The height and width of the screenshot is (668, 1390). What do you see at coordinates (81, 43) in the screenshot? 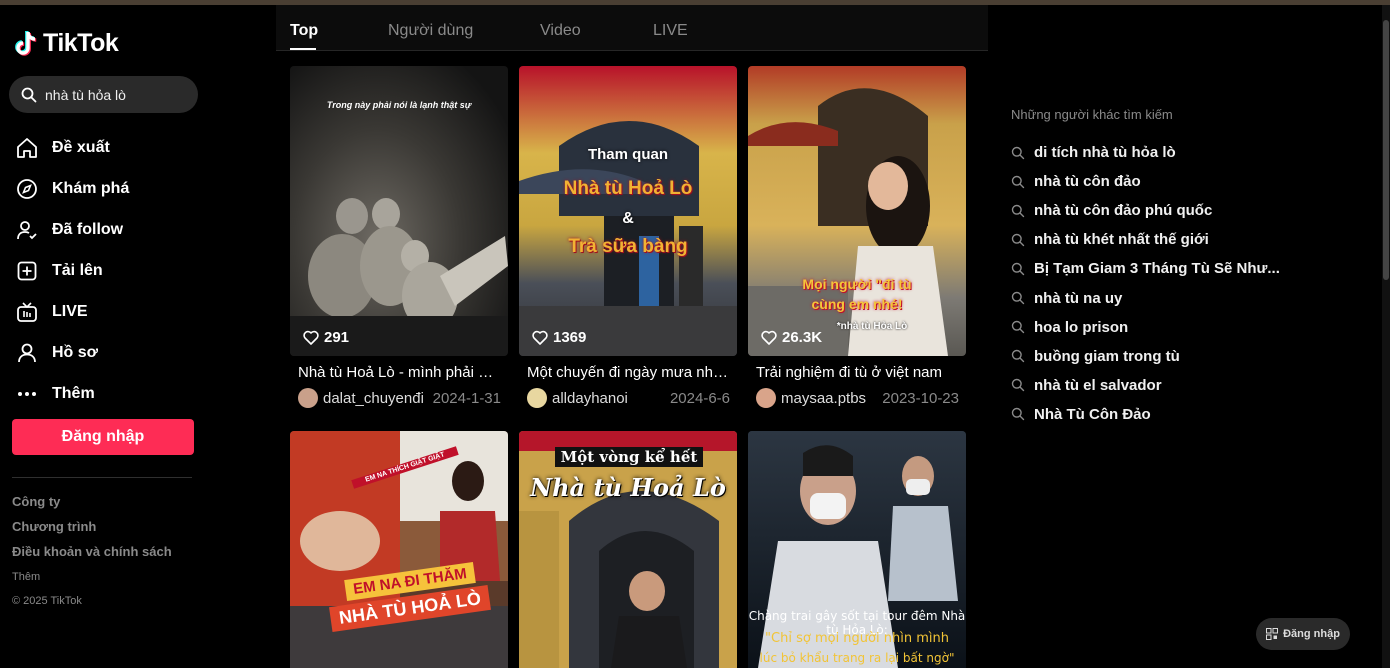
I see `brand-name: TikTok` at bounding box center [81, 43].